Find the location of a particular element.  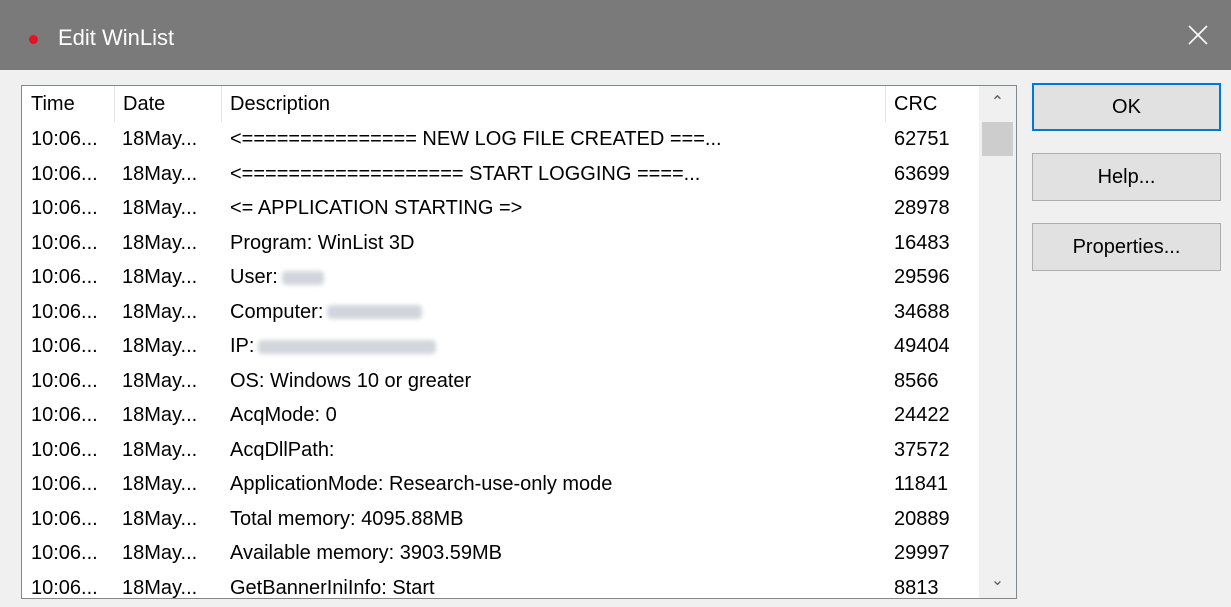

close-button is located at coordinates (1198, 35).